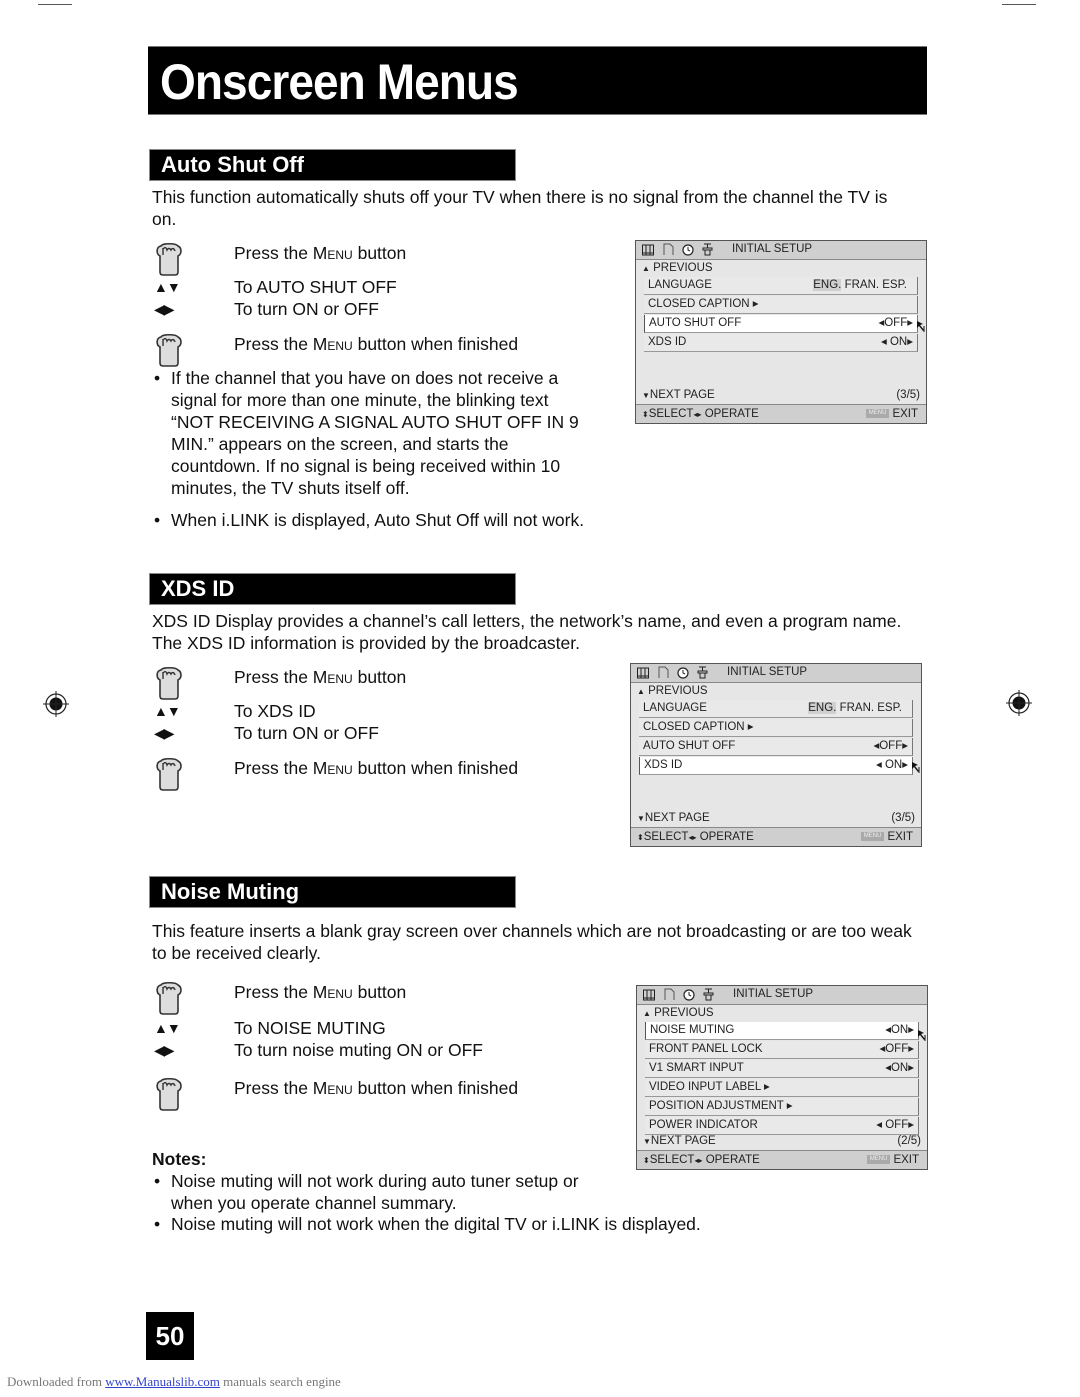 This screenshot has width=1080, height=1397. What do you see at coordinates (695, 323) in the screenshot?
I see `osd-row-label: AUTO SHUT OFF` at bounding box center [695, 323].